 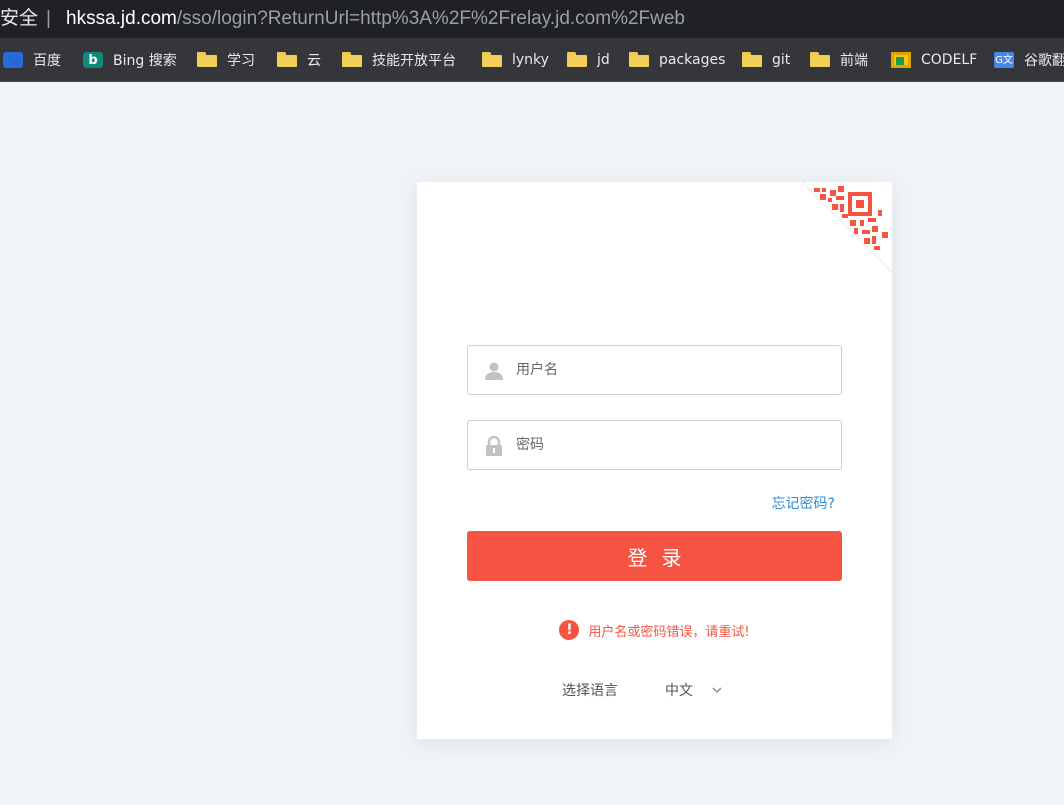 What do you see at coordinates (19, 19) in the screenshot?
I see `security-label: 安全` at bounding box center [19, 19].